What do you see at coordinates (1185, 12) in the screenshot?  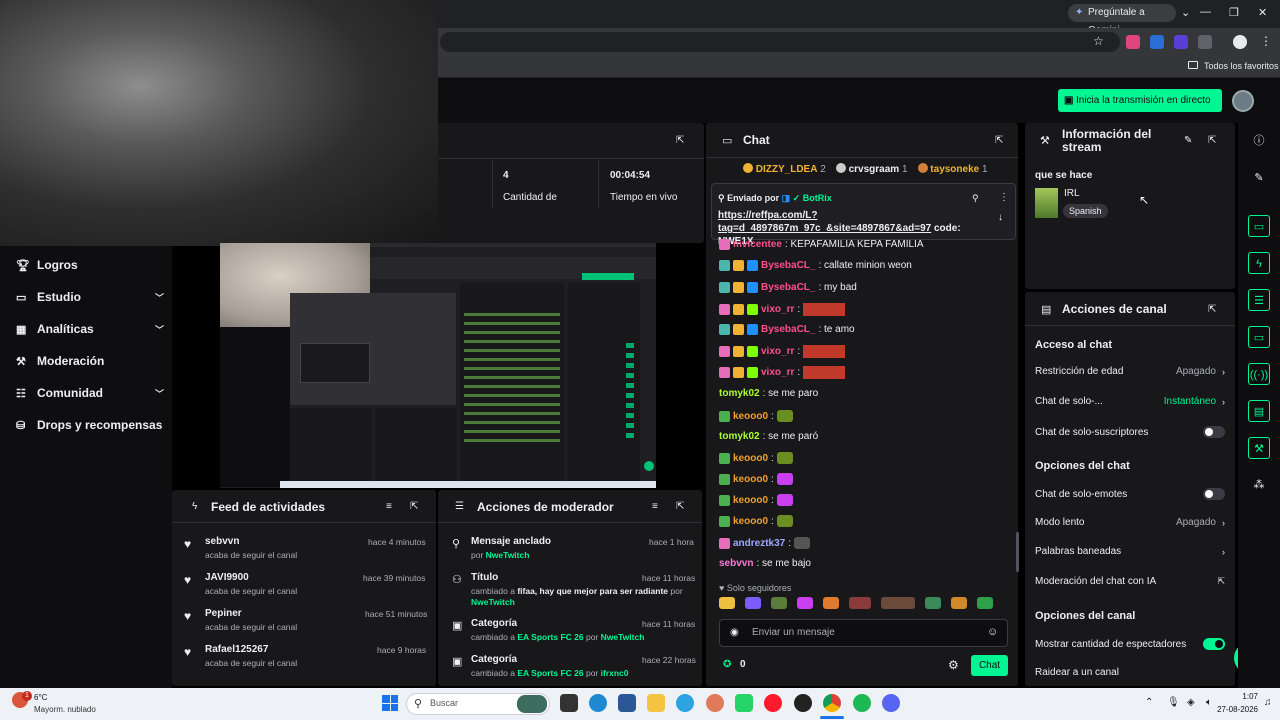 I see `tab-search-icon: ⌄` at bounding box center [1185, 12].